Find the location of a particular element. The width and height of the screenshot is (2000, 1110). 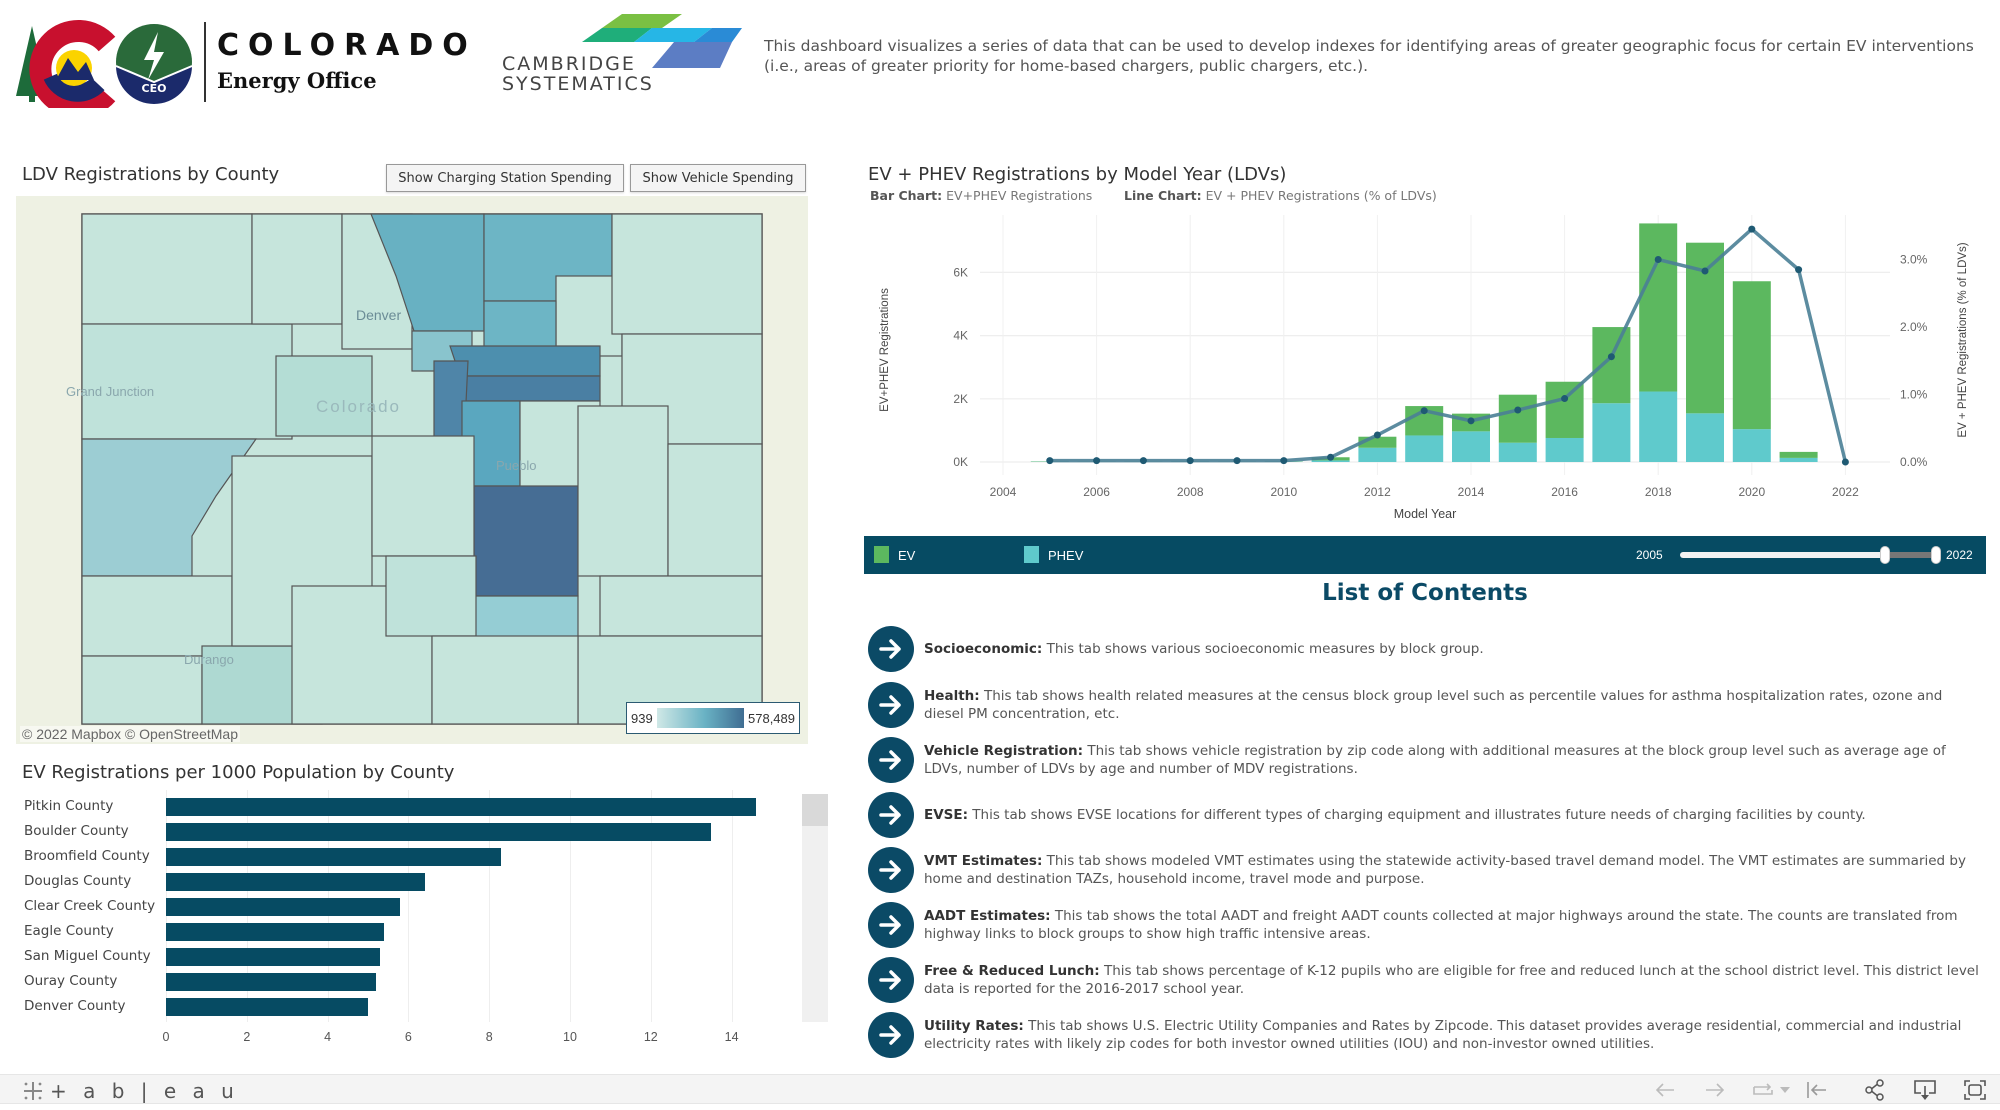

bar-phev-2017 is located at coordinates (1611, 432).